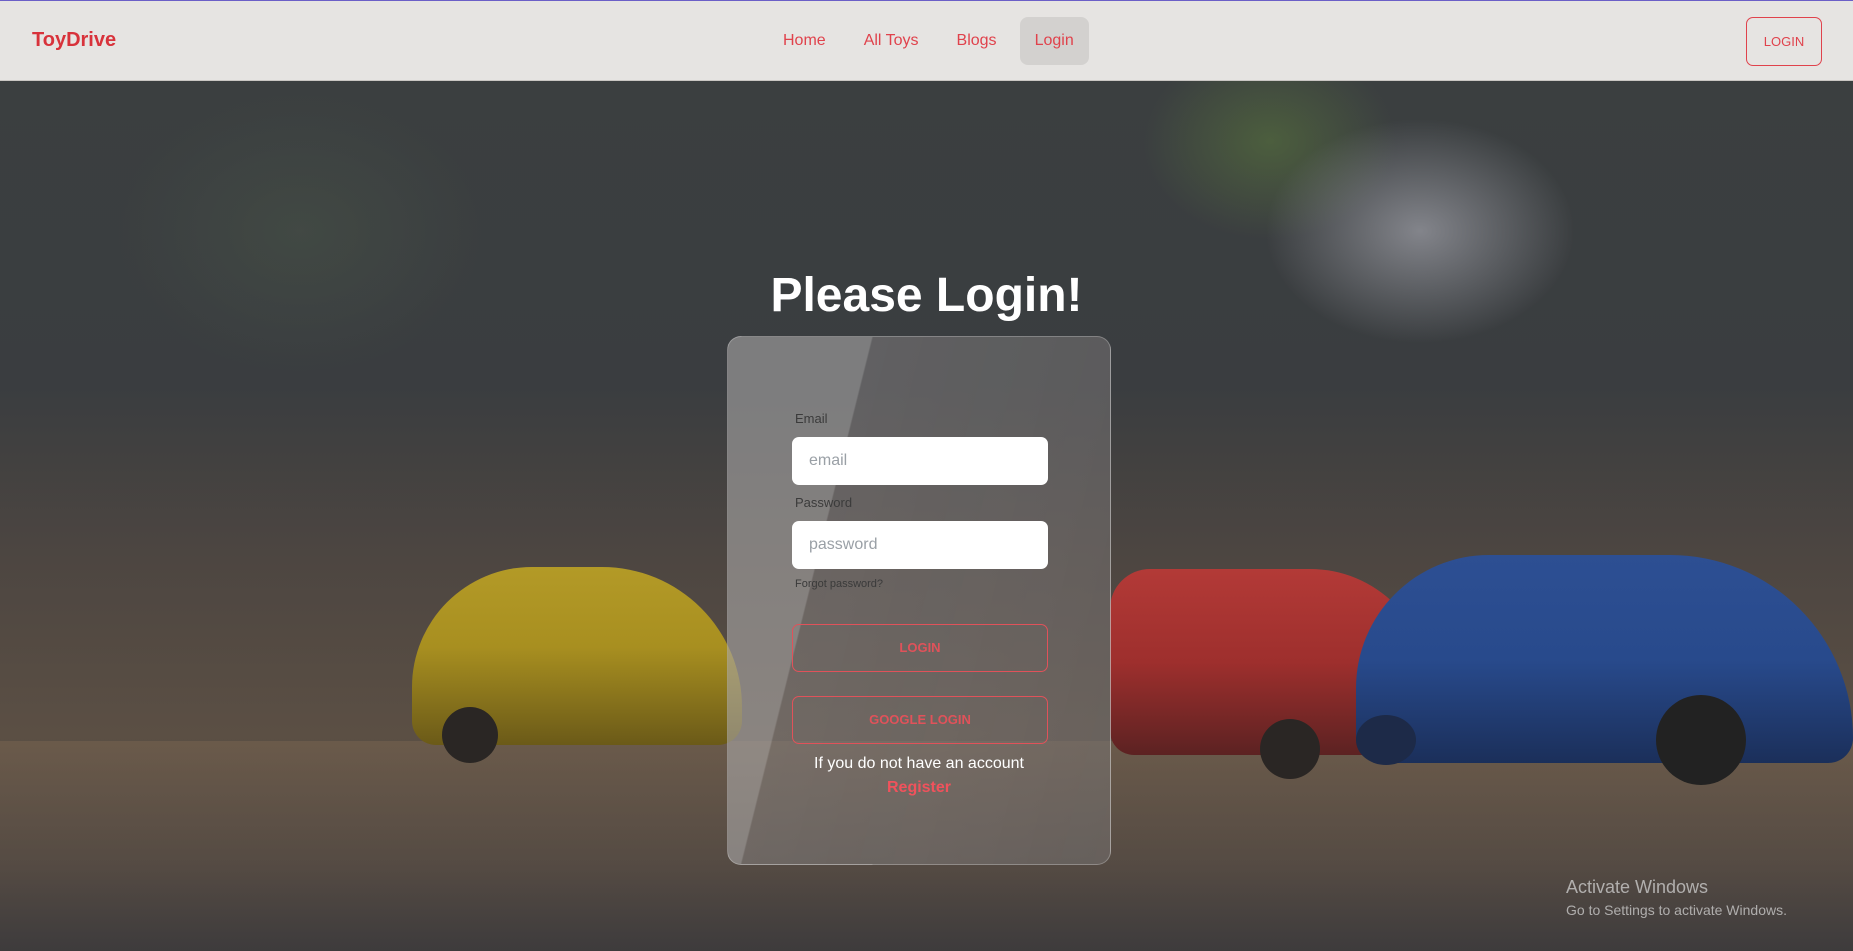 The width and height of the screenshot is (1853, 951). Describe the element at coordinates (824, 502) in the screenshot. I see `password-label: Password` at that location.